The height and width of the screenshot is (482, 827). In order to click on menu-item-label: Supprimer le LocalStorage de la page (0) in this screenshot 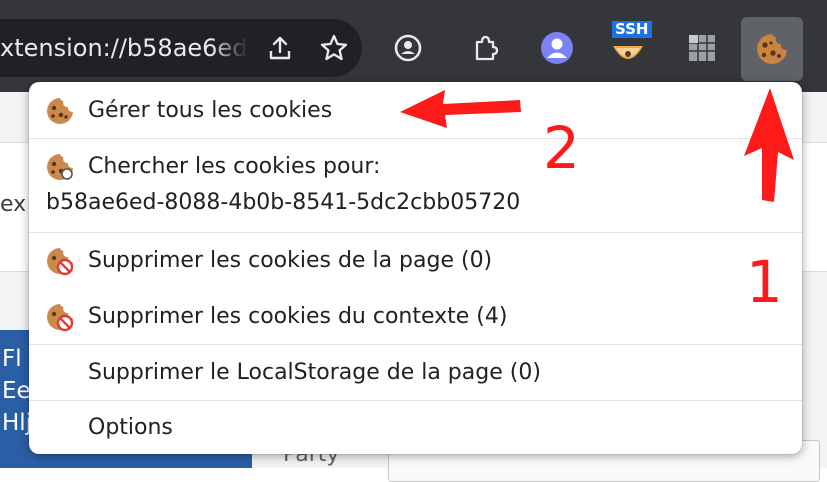, I will do `click(314, 372)`.